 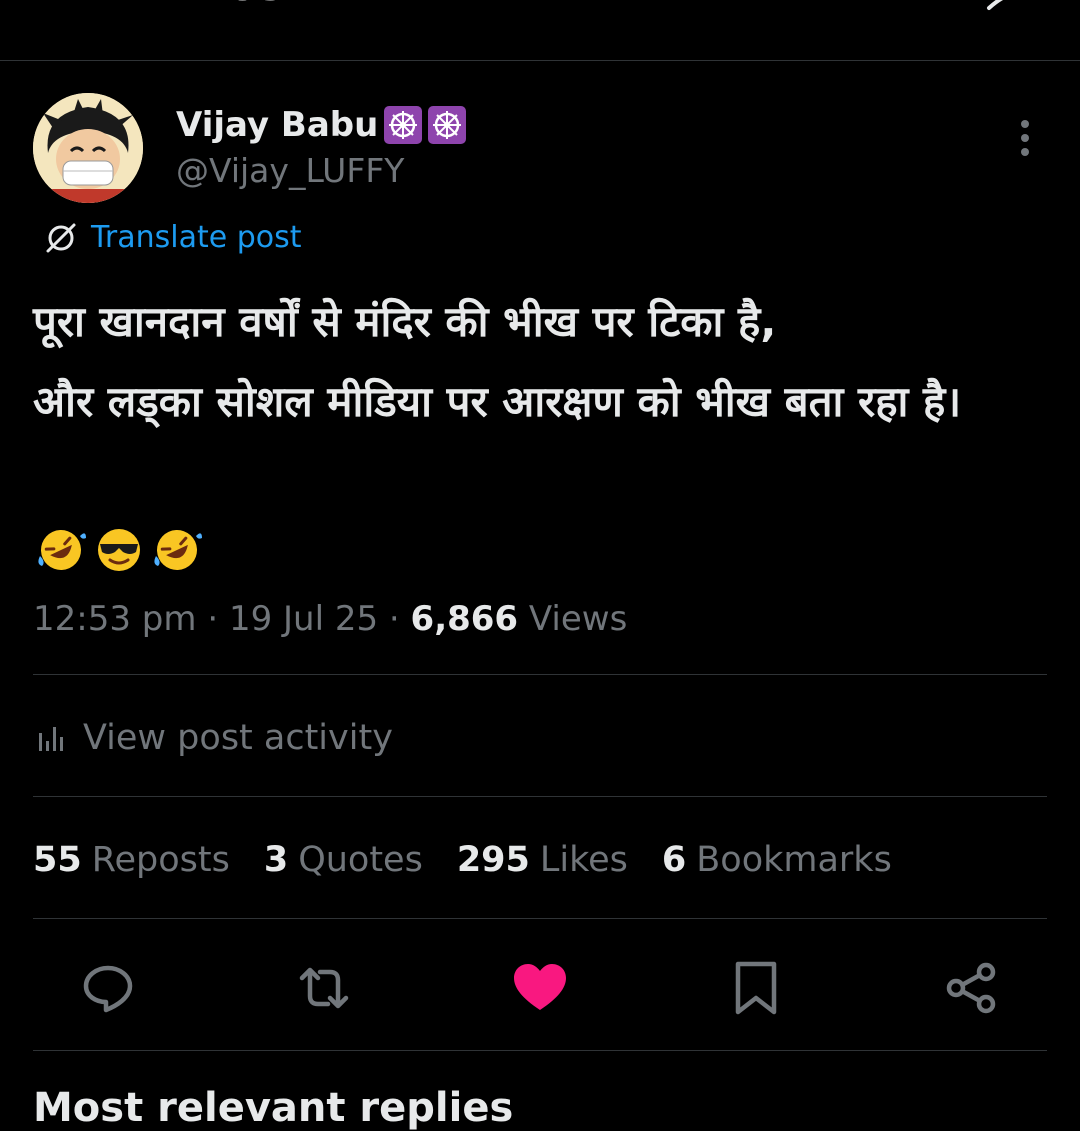 I want to click on reply-icon, so click(x=108, y=988).